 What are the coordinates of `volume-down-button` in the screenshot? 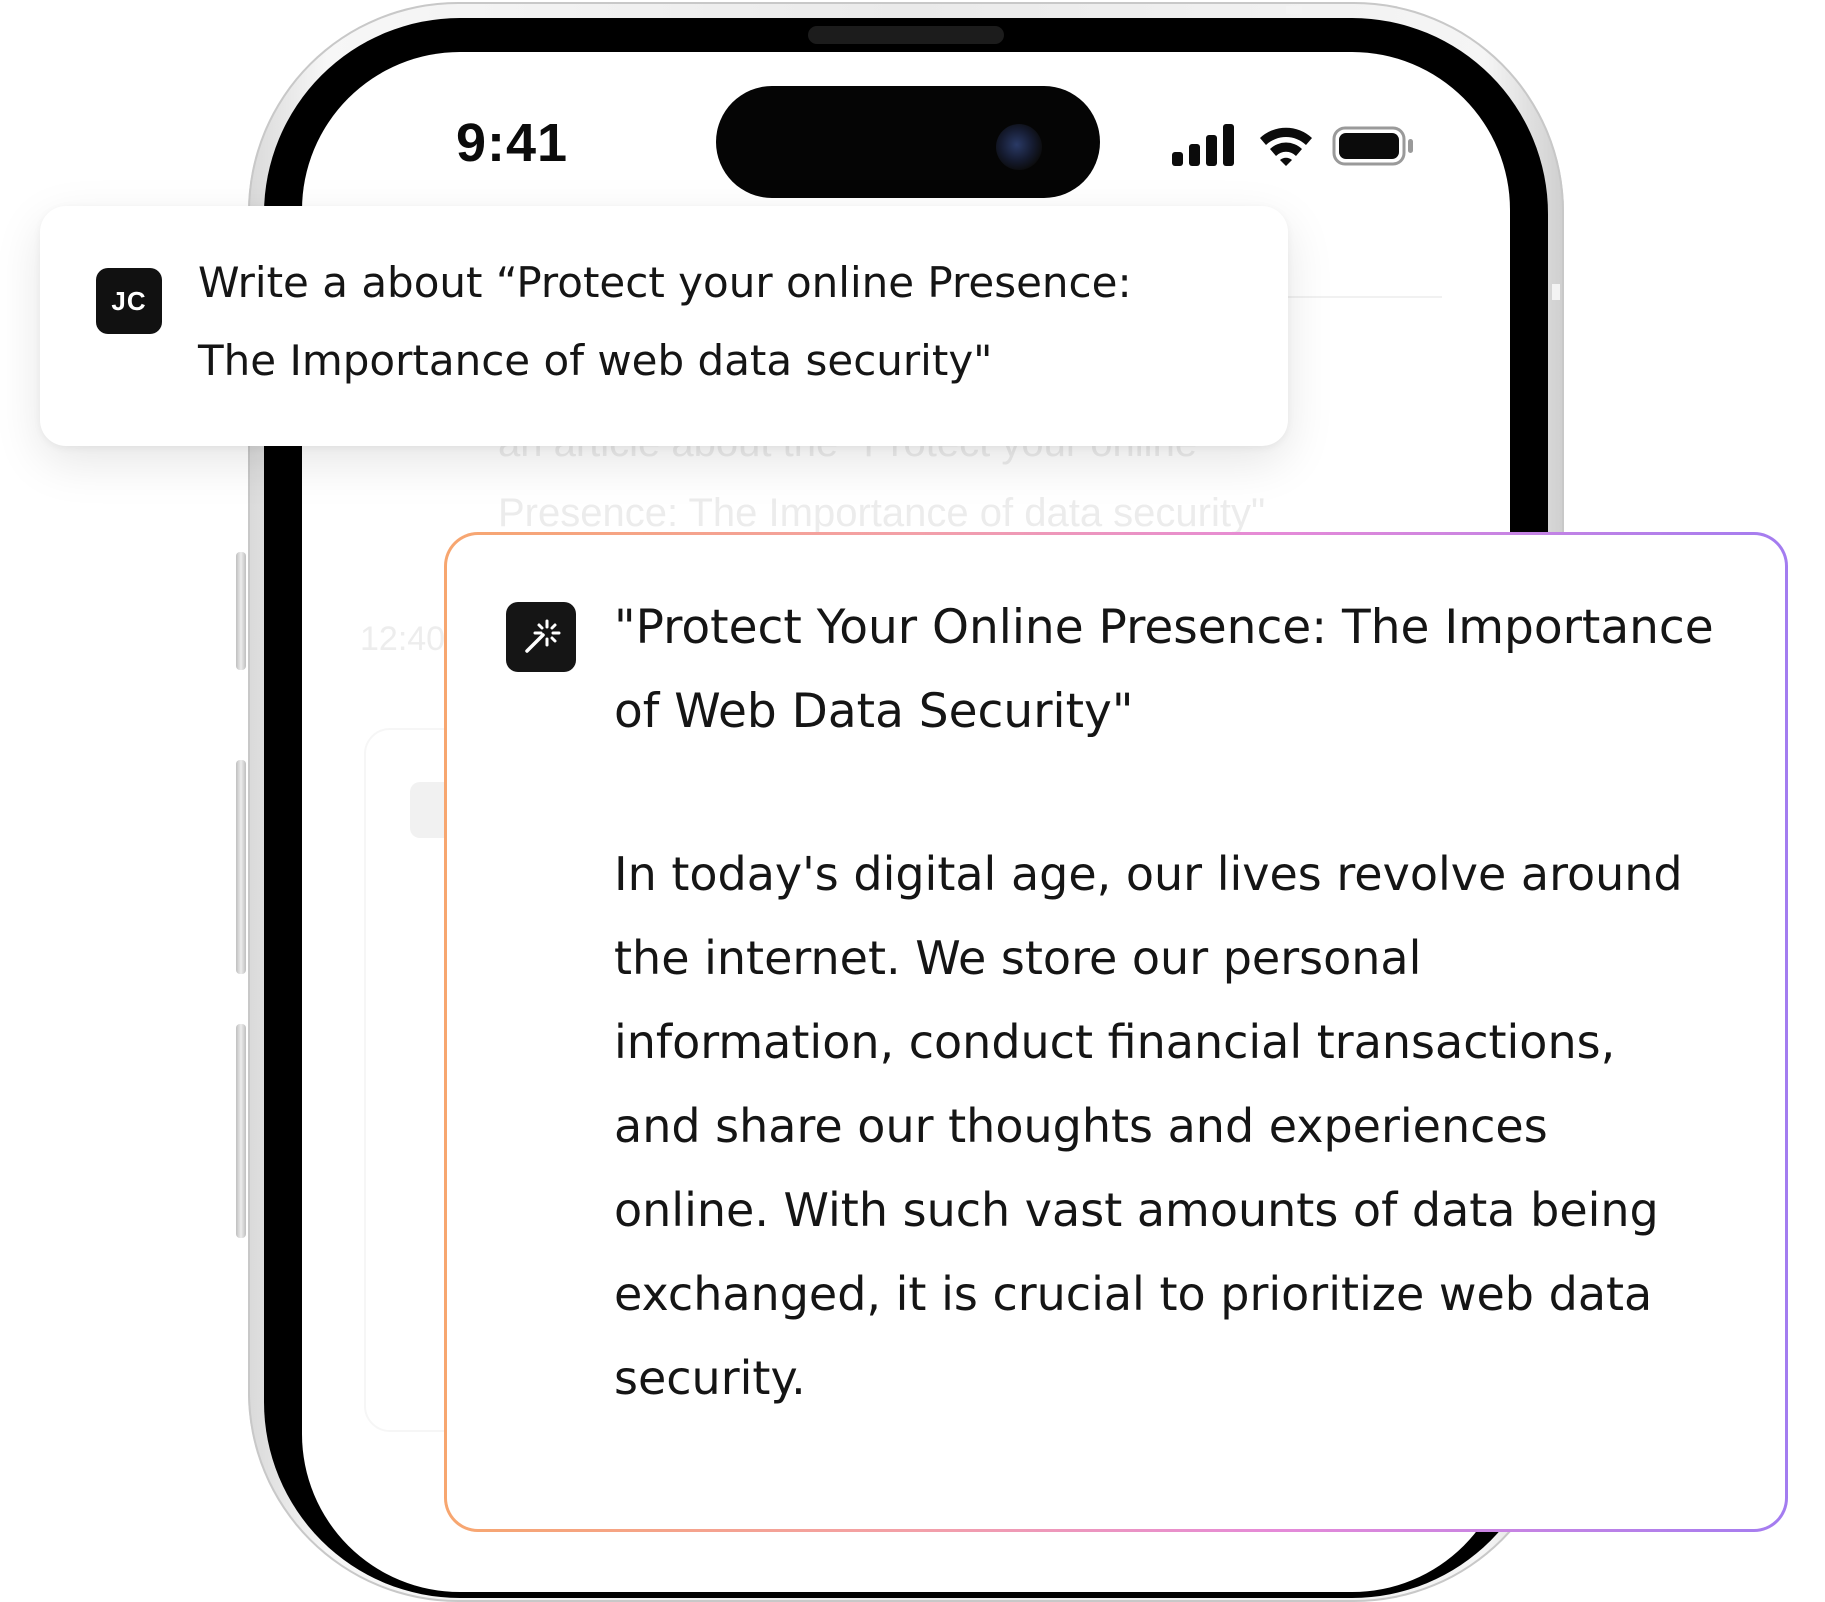 It's located at (241, 1131).